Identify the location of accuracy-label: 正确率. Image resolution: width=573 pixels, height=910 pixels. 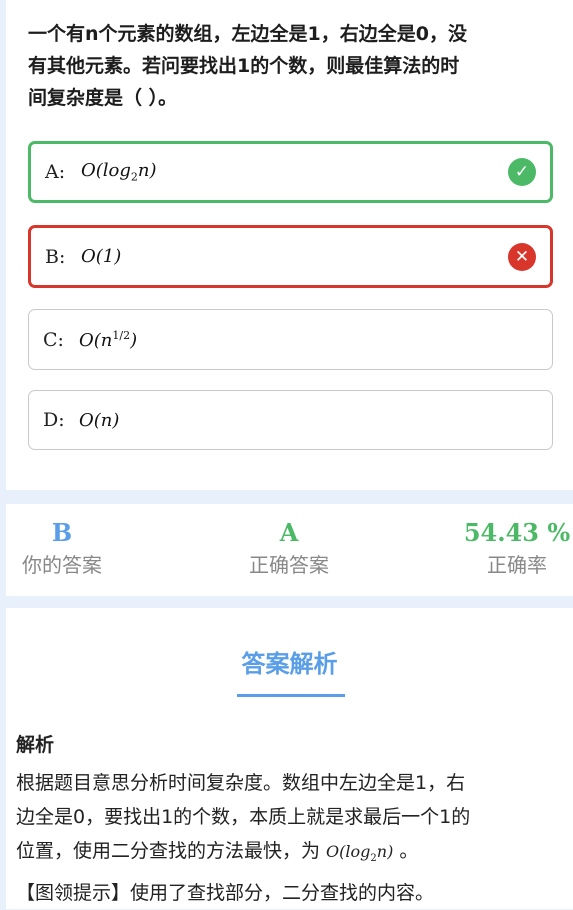
(517, 565).